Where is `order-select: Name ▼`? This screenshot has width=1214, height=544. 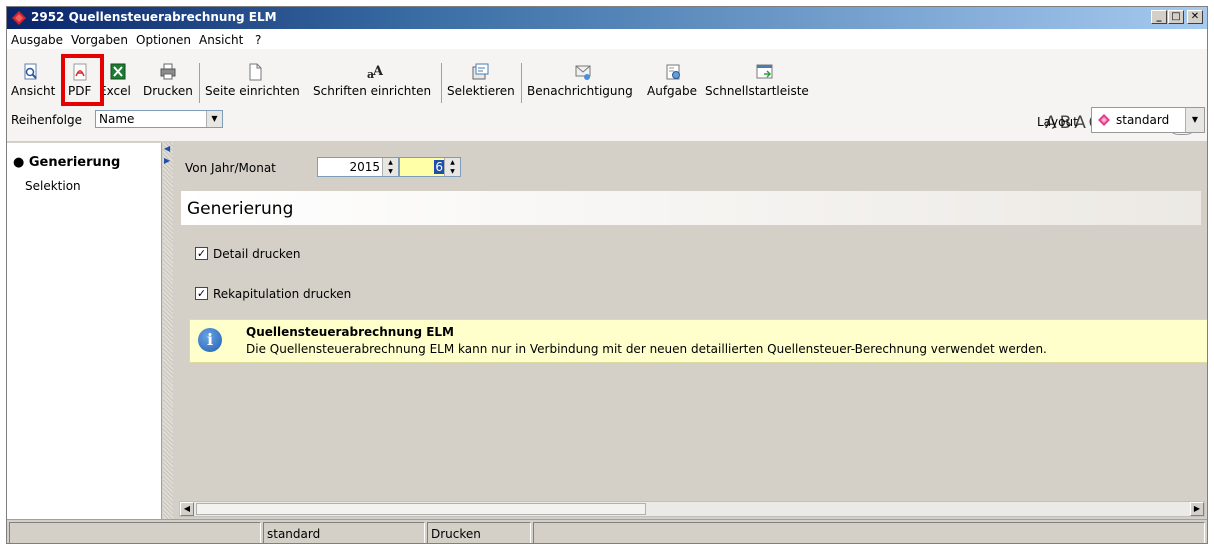 order-select: Name ▼ is located at coordinates (159, 119).